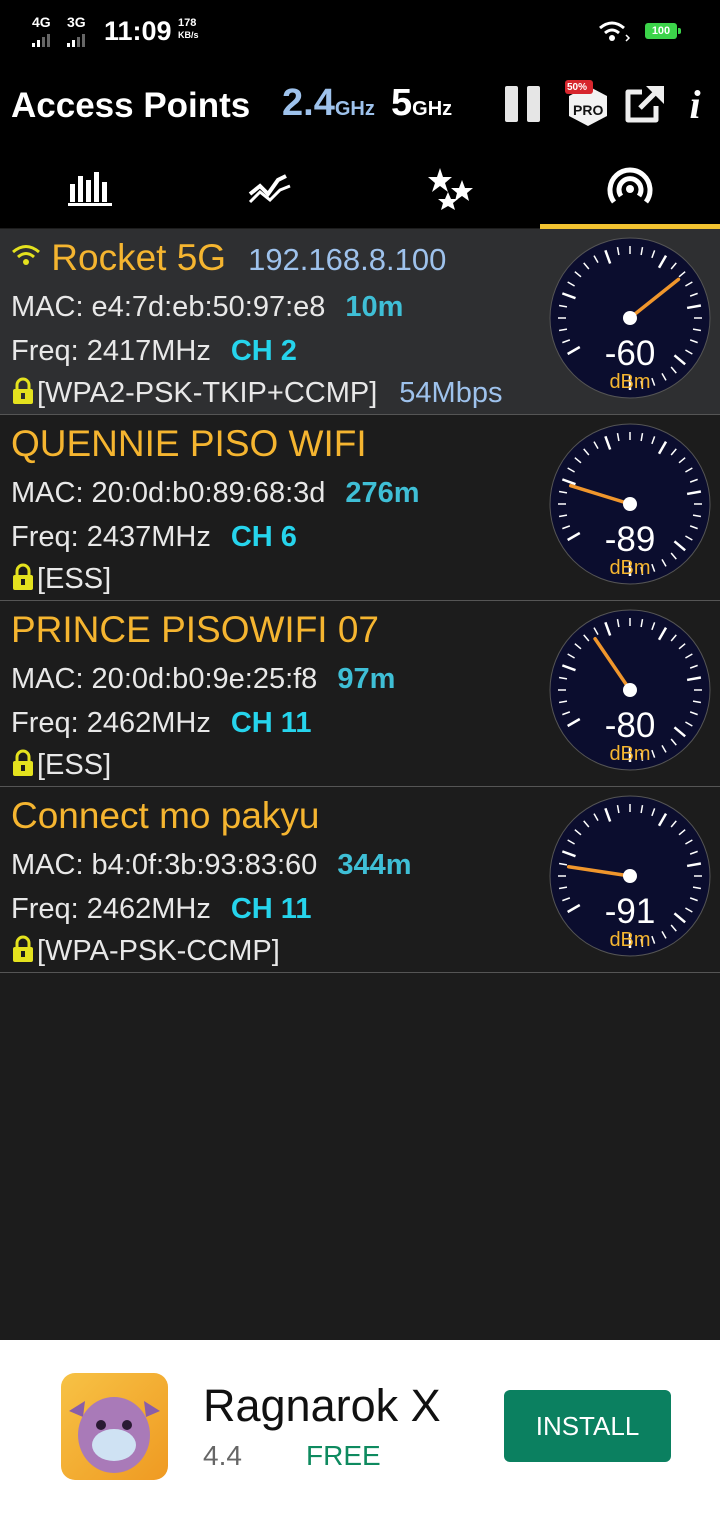 The width and height of the screenshot is (720, 1520). I want to click on channel: CH 6, so click(263, 537).